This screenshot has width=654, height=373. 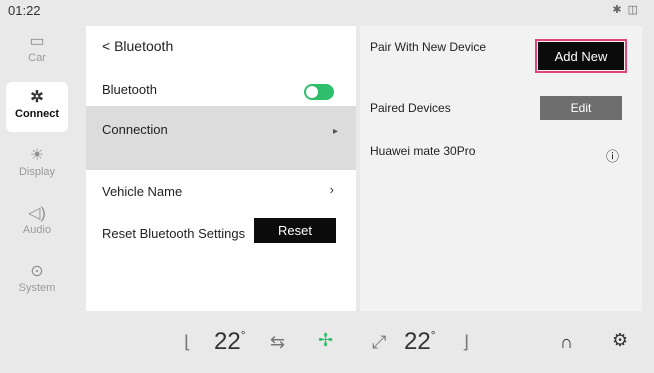 I want to click on air-recirculation-icon: ⇆, so click(x=277, y=342).